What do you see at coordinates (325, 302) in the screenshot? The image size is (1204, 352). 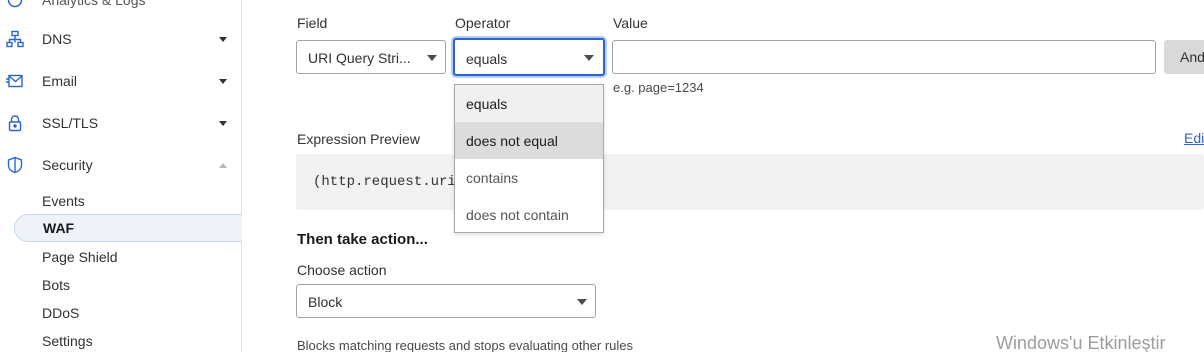 I see `action-select-value: Block` at bounding box center [325, 302].